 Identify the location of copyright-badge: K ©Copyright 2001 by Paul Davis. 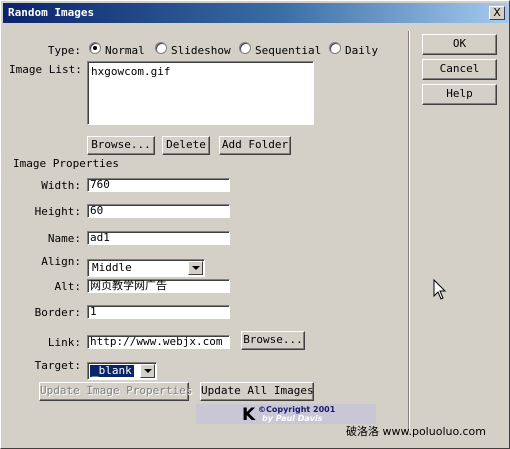
(286, 414).